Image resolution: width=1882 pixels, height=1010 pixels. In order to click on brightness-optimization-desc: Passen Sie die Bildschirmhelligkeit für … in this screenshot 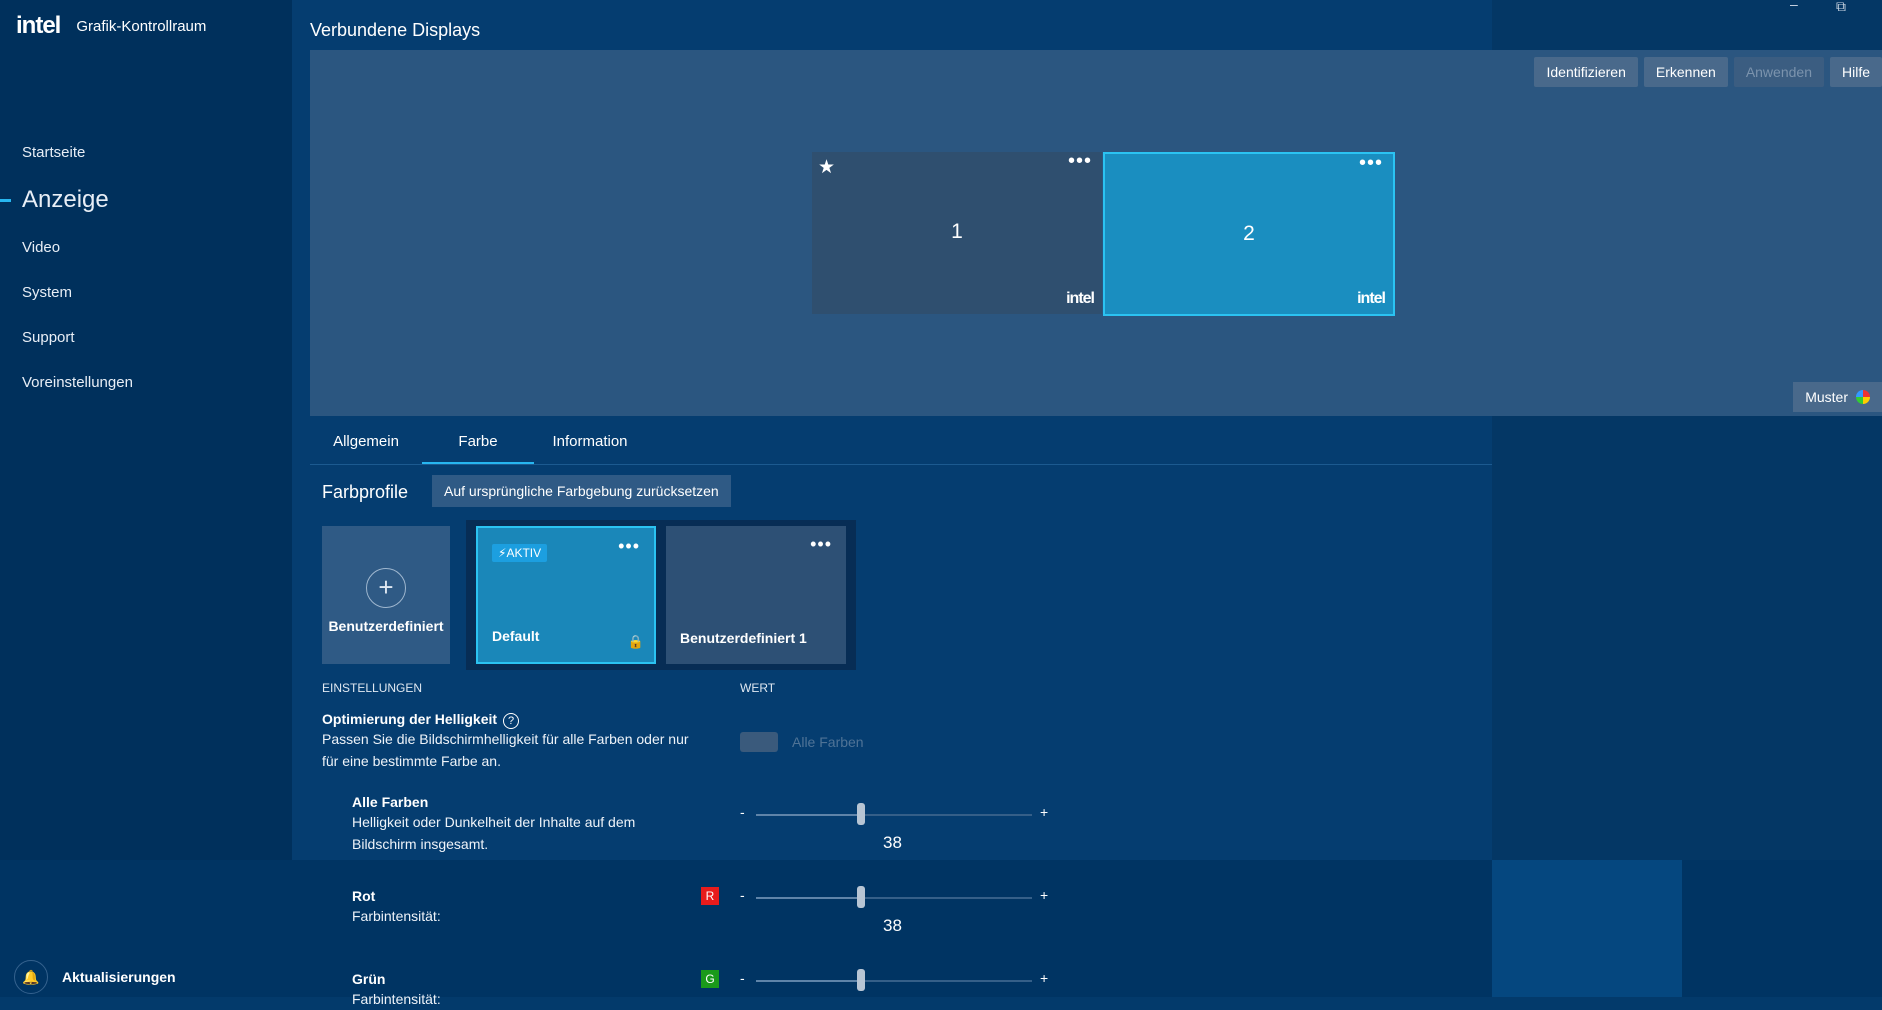, I will do `click(505, 750)`.